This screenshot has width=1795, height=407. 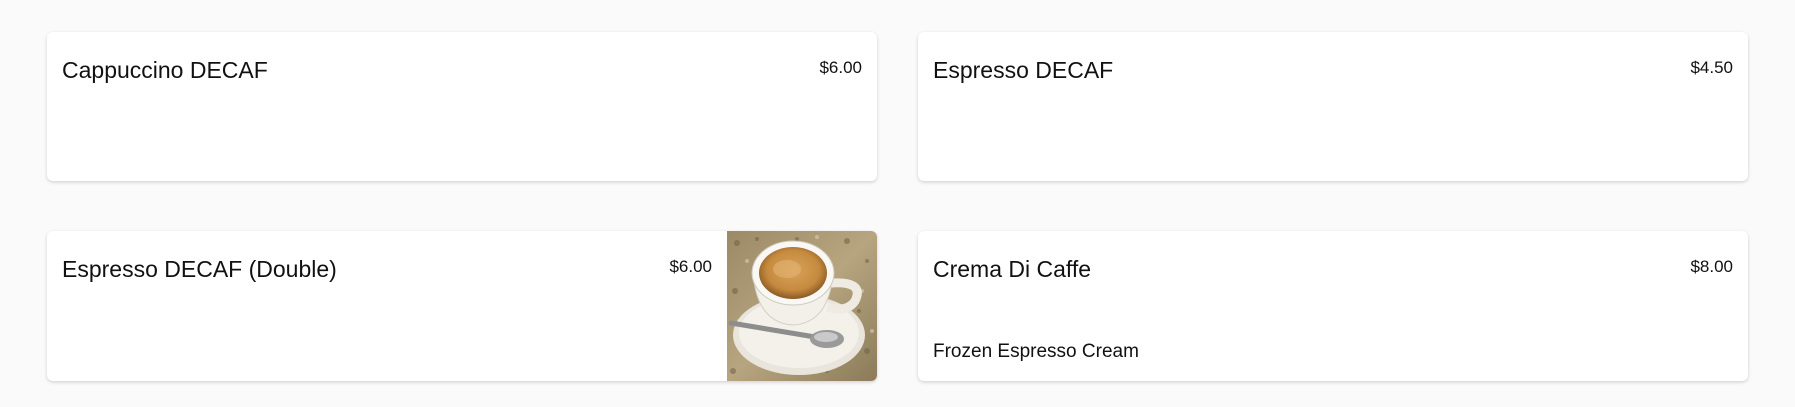 What do you see at coordinates (1711, 266) in the screenshot?
I see `menu-item-price: $8.00` at bounding box center [1711, 266].